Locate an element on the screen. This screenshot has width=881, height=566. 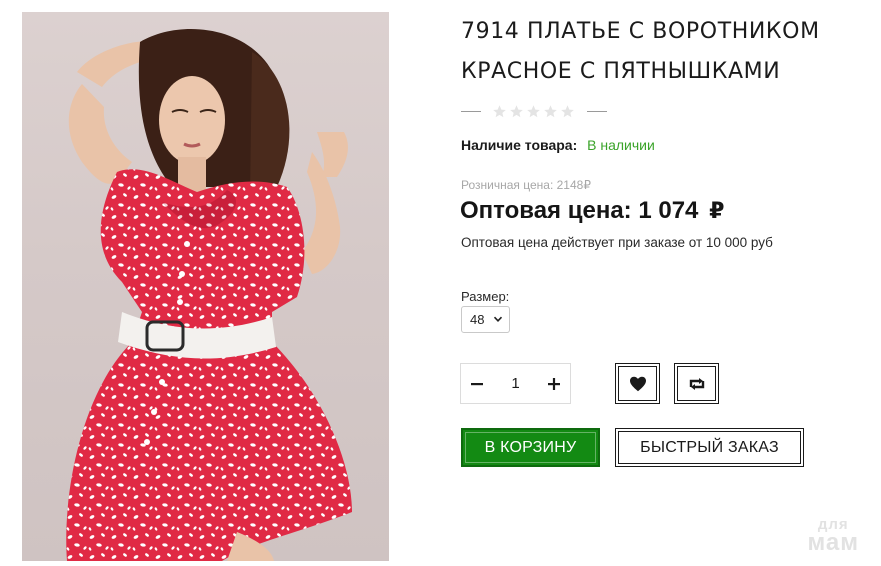
size-selected-value: 48 is located at coordinates (477, 319).